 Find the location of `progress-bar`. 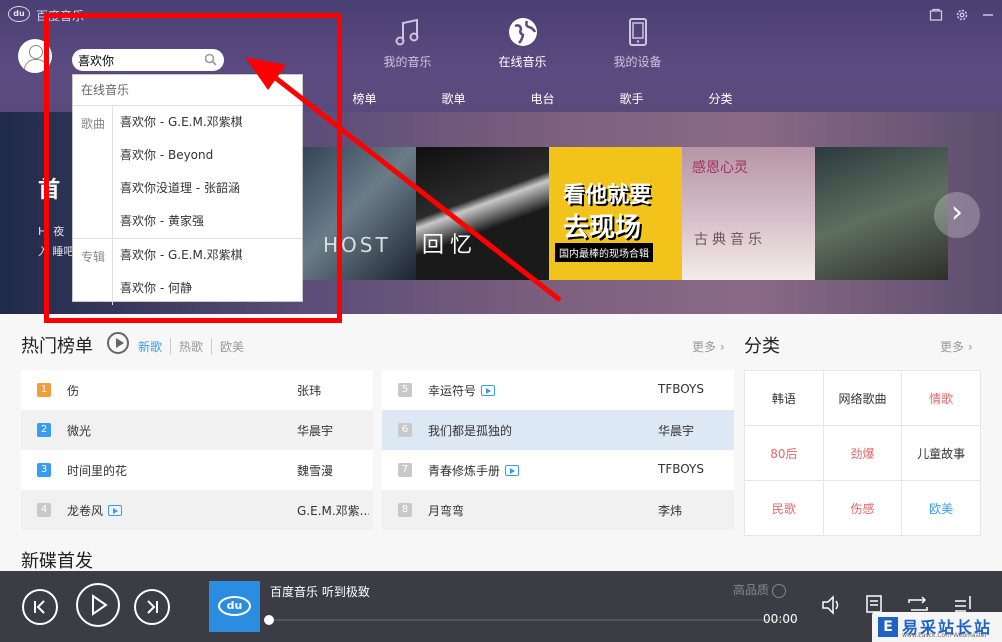

progress-bar is located at coordinates (531, 620).